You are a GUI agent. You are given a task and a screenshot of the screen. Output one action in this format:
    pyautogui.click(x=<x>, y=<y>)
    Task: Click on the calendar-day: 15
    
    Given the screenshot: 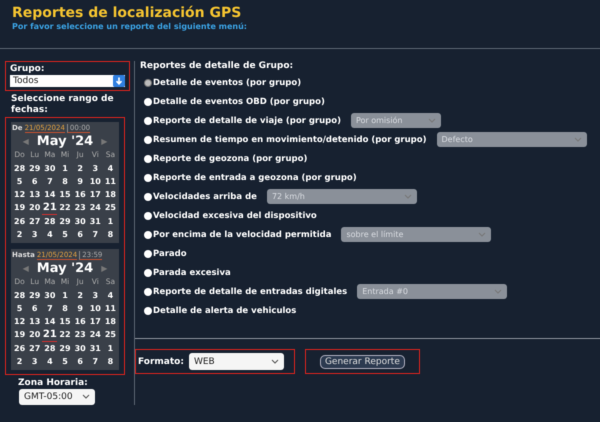 What is the action you would take?
    pyautogui.click(x=65, y=194)
    